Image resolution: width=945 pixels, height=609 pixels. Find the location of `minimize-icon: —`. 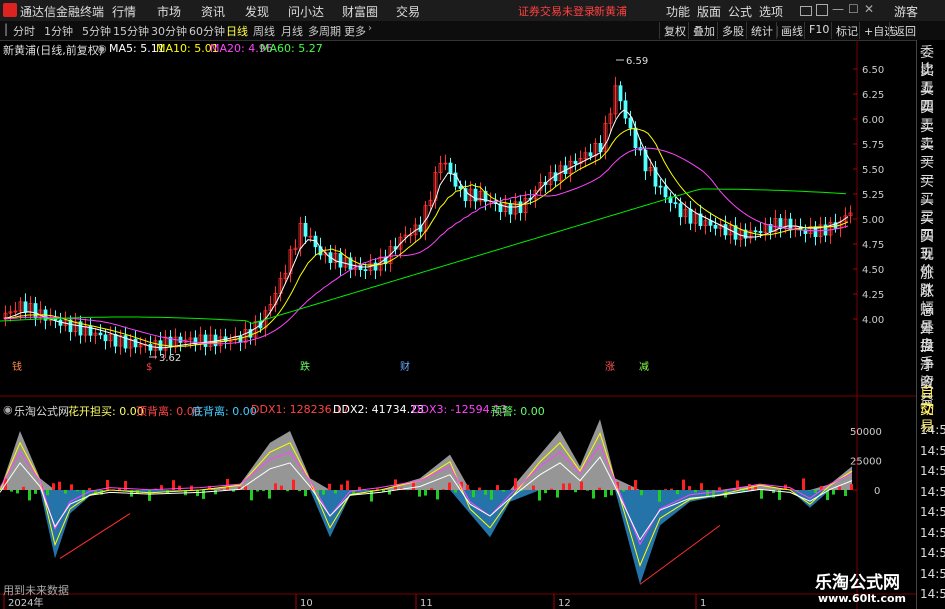

minimize-icon: — is located at coordinates (838, 9).